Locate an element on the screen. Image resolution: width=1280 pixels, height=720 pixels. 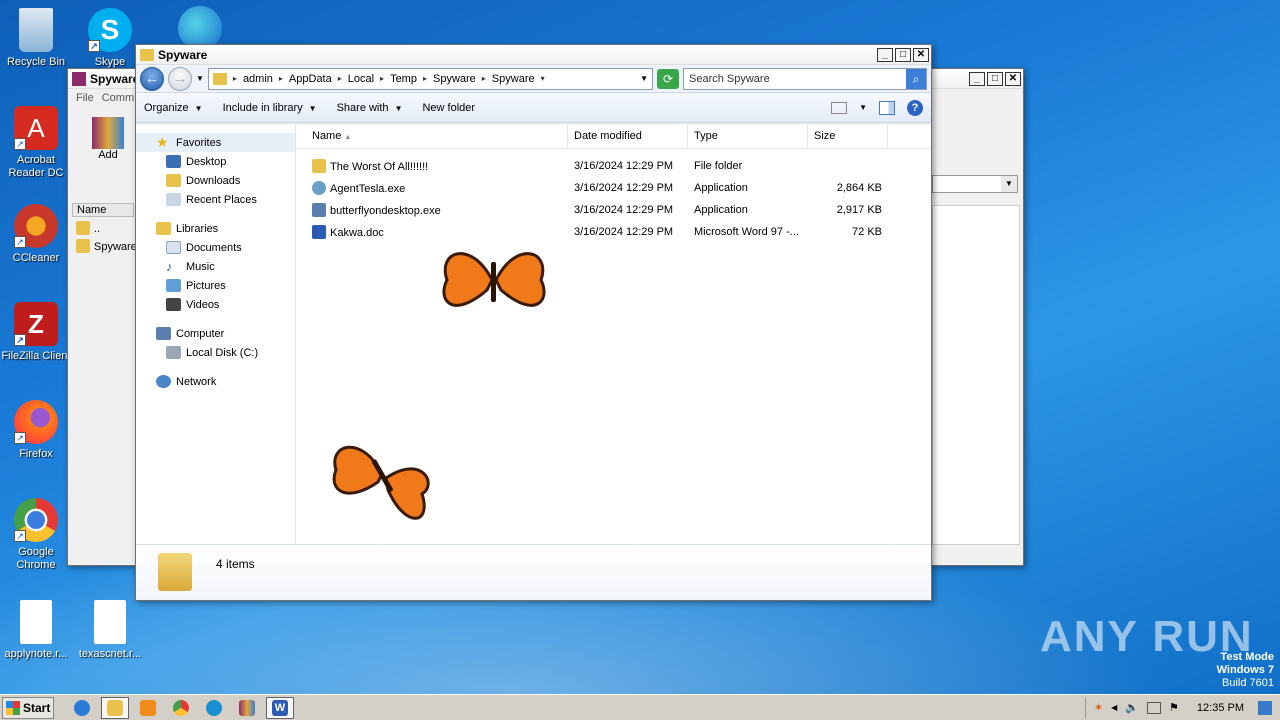
nav-recent-places: Recent Places is located at coordinates (215, 199).